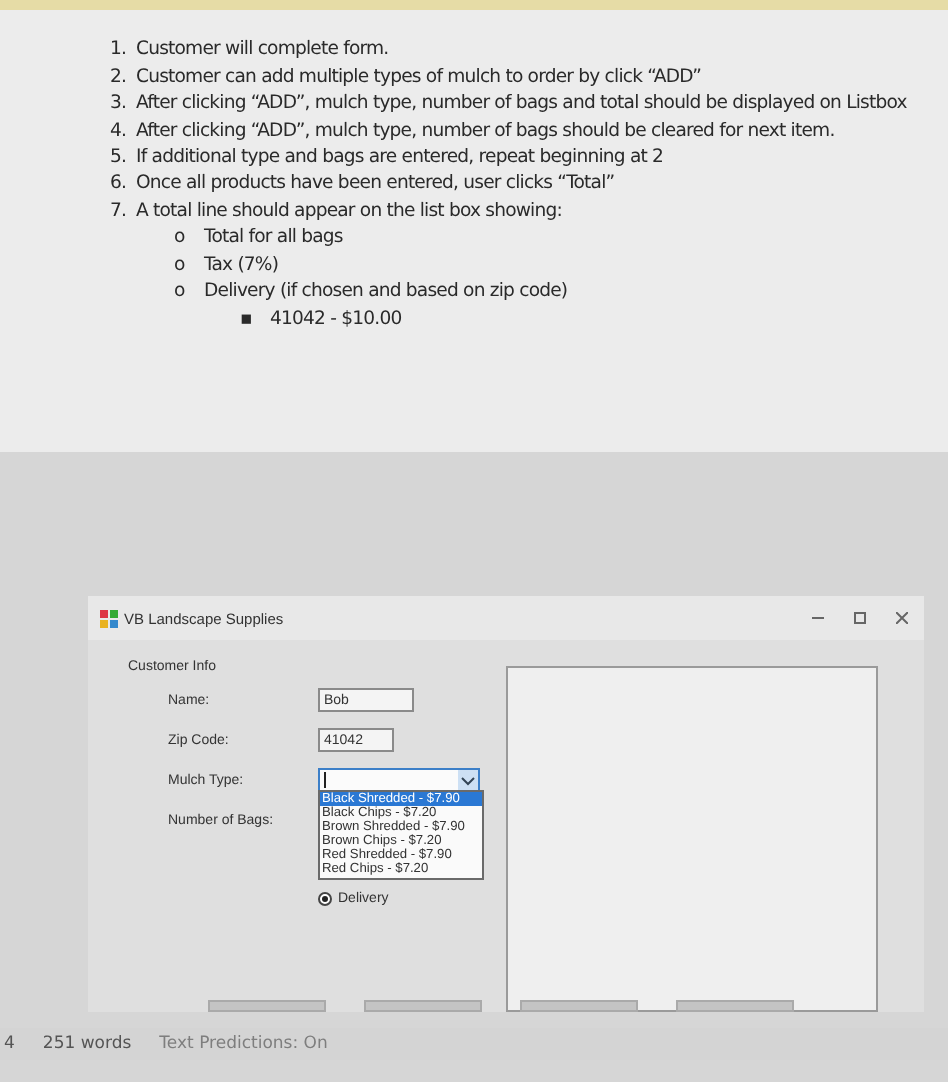 The image size is (948, 1082). Describe the element at coordinates (325, 899) in the screenshot. I see `radio-button` at that location.